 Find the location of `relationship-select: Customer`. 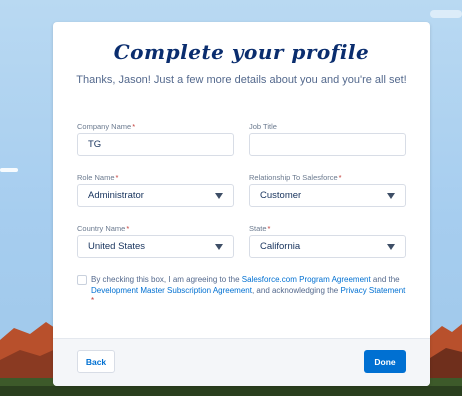

relationship-select: Customer is located at coordinates (327, 195).